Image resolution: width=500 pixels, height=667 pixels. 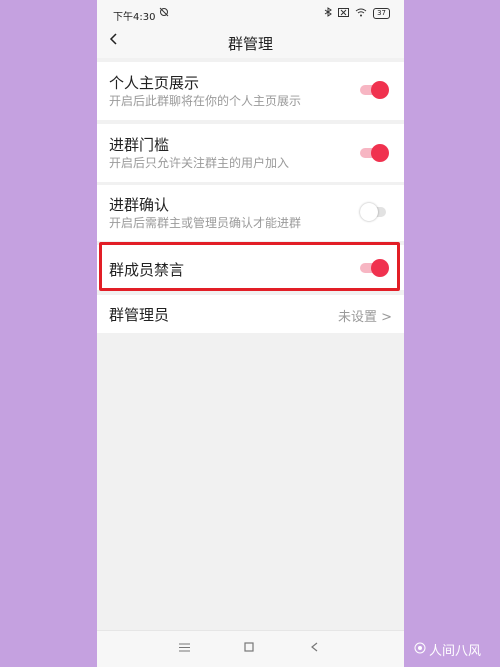 I want to click on page-title: 群管理, so click(x=250, y=44).